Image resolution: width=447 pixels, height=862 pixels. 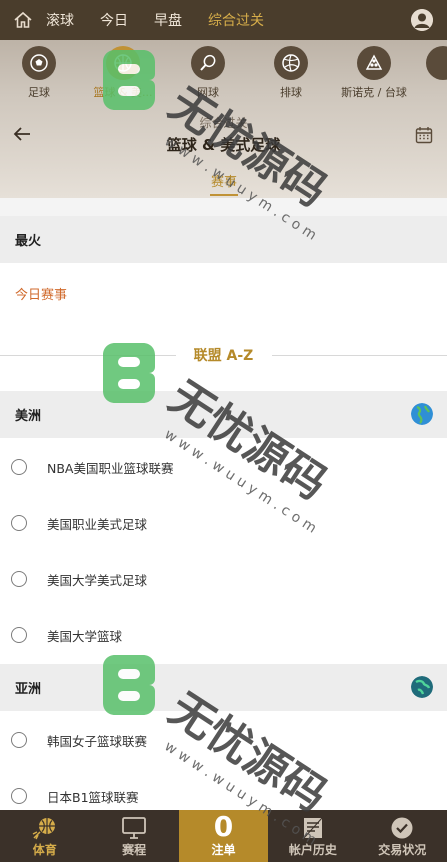 I want to click on region-asia-label: 亚洲, so click(x=28, y=689).